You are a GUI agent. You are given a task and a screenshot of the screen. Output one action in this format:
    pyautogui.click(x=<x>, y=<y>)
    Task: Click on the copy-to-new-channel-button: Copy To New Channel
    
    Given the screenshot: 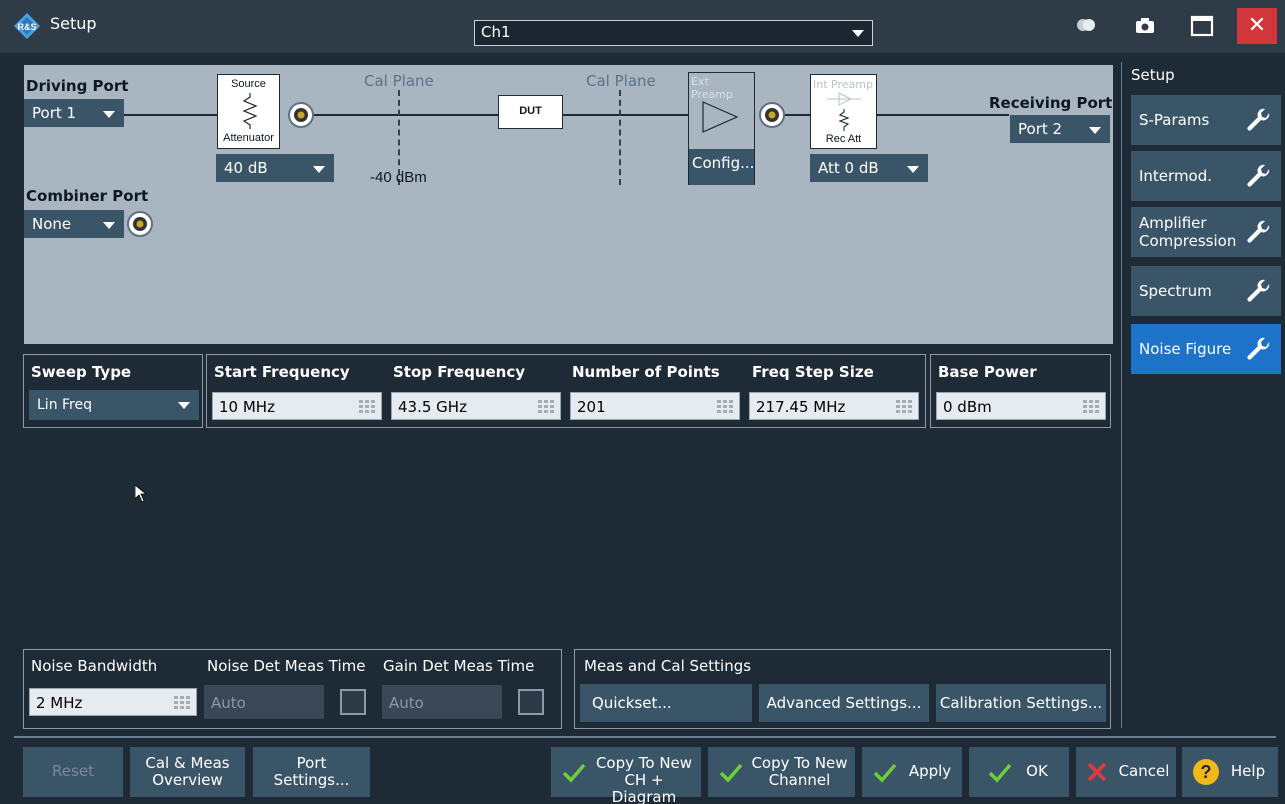 What is the action you would take?
    pyautogui.click(x=781, y=772)
    